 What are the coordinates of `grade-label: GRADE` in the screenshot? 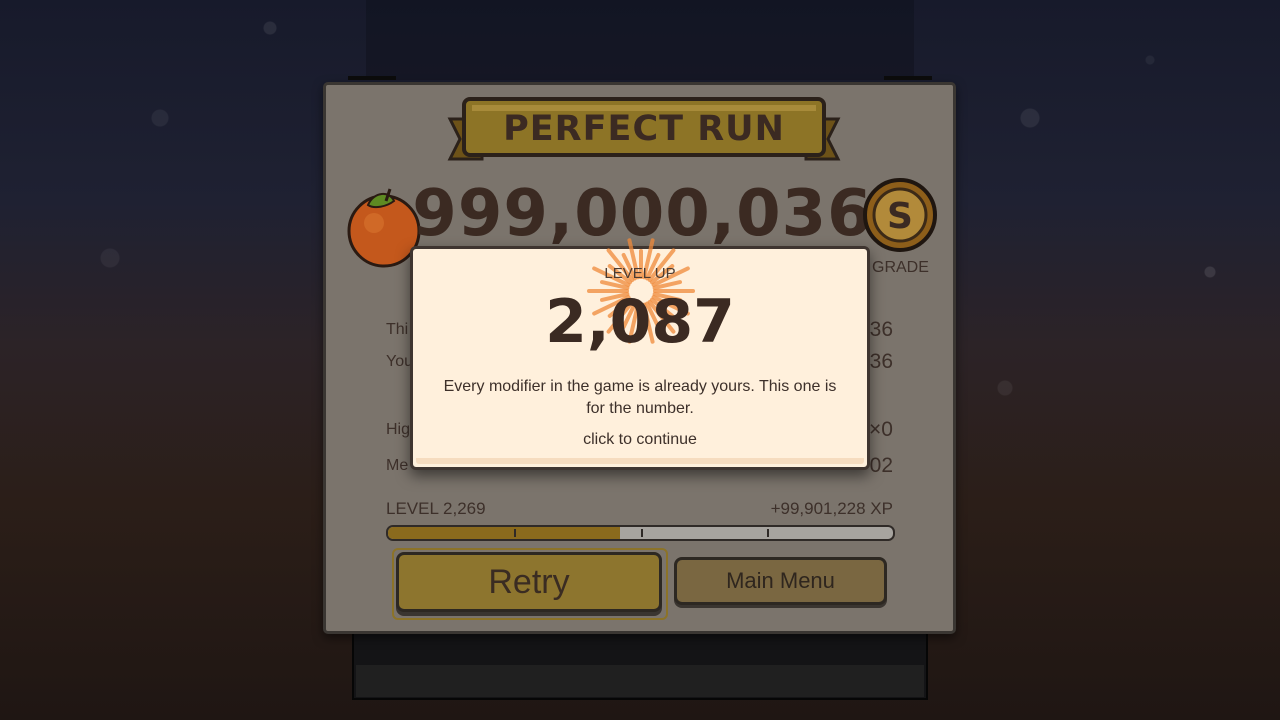 It's located at (900, 267).